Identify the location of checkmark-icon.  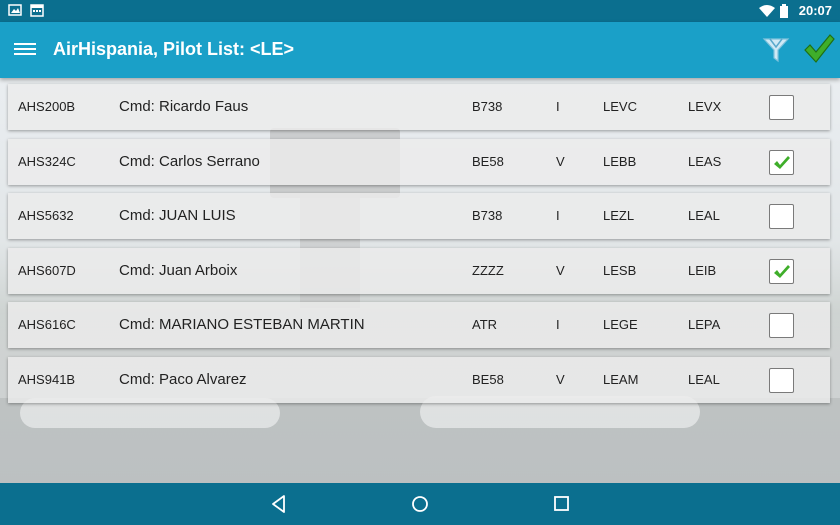
(819, 49).